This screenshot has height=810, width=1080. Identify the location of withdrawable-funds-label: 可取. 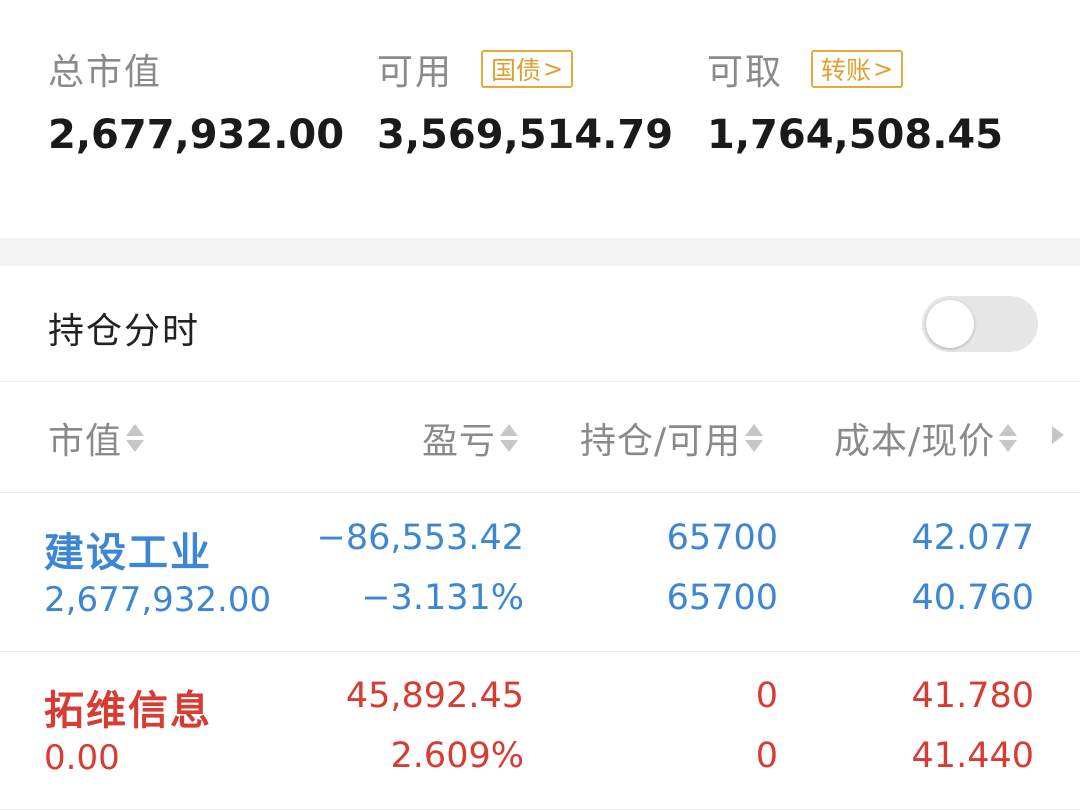
(745, 72).